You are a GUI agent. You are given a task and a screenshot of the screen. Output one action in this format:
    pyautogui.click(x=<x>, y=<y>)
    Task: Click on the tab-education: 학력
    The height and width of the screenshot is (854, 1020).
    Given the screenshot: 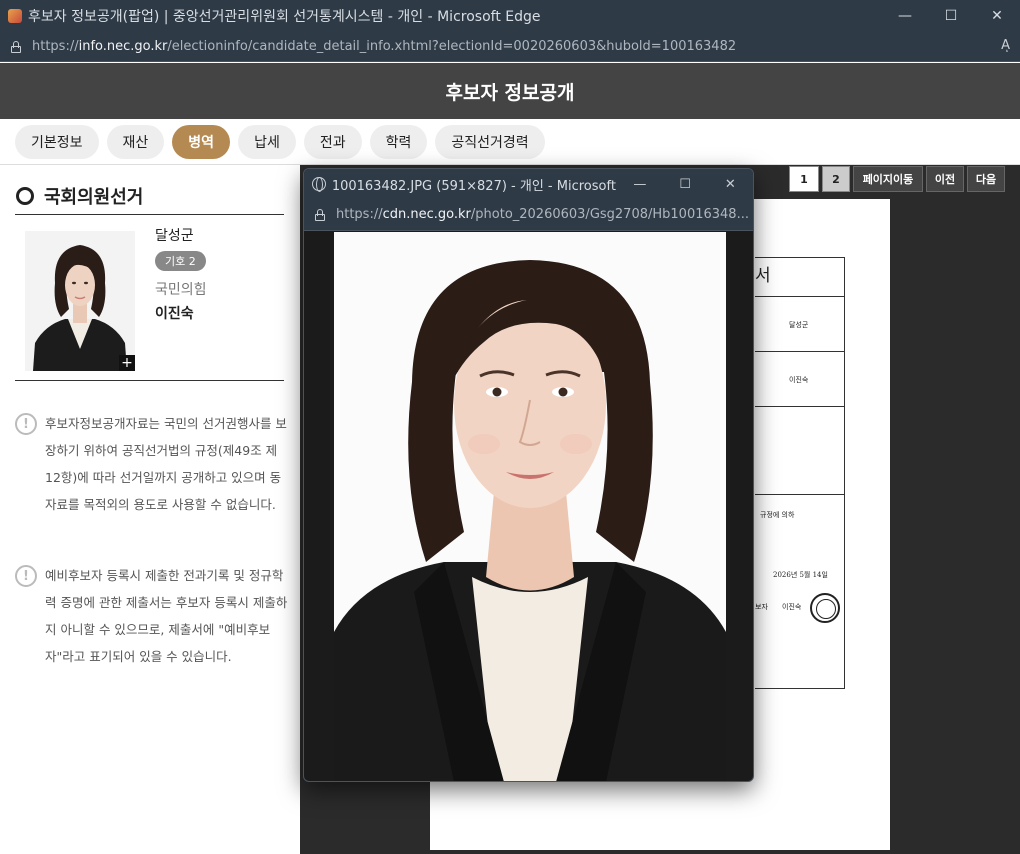 What is the action you would take?
    pyautogui.click(x=398, y=141)
    